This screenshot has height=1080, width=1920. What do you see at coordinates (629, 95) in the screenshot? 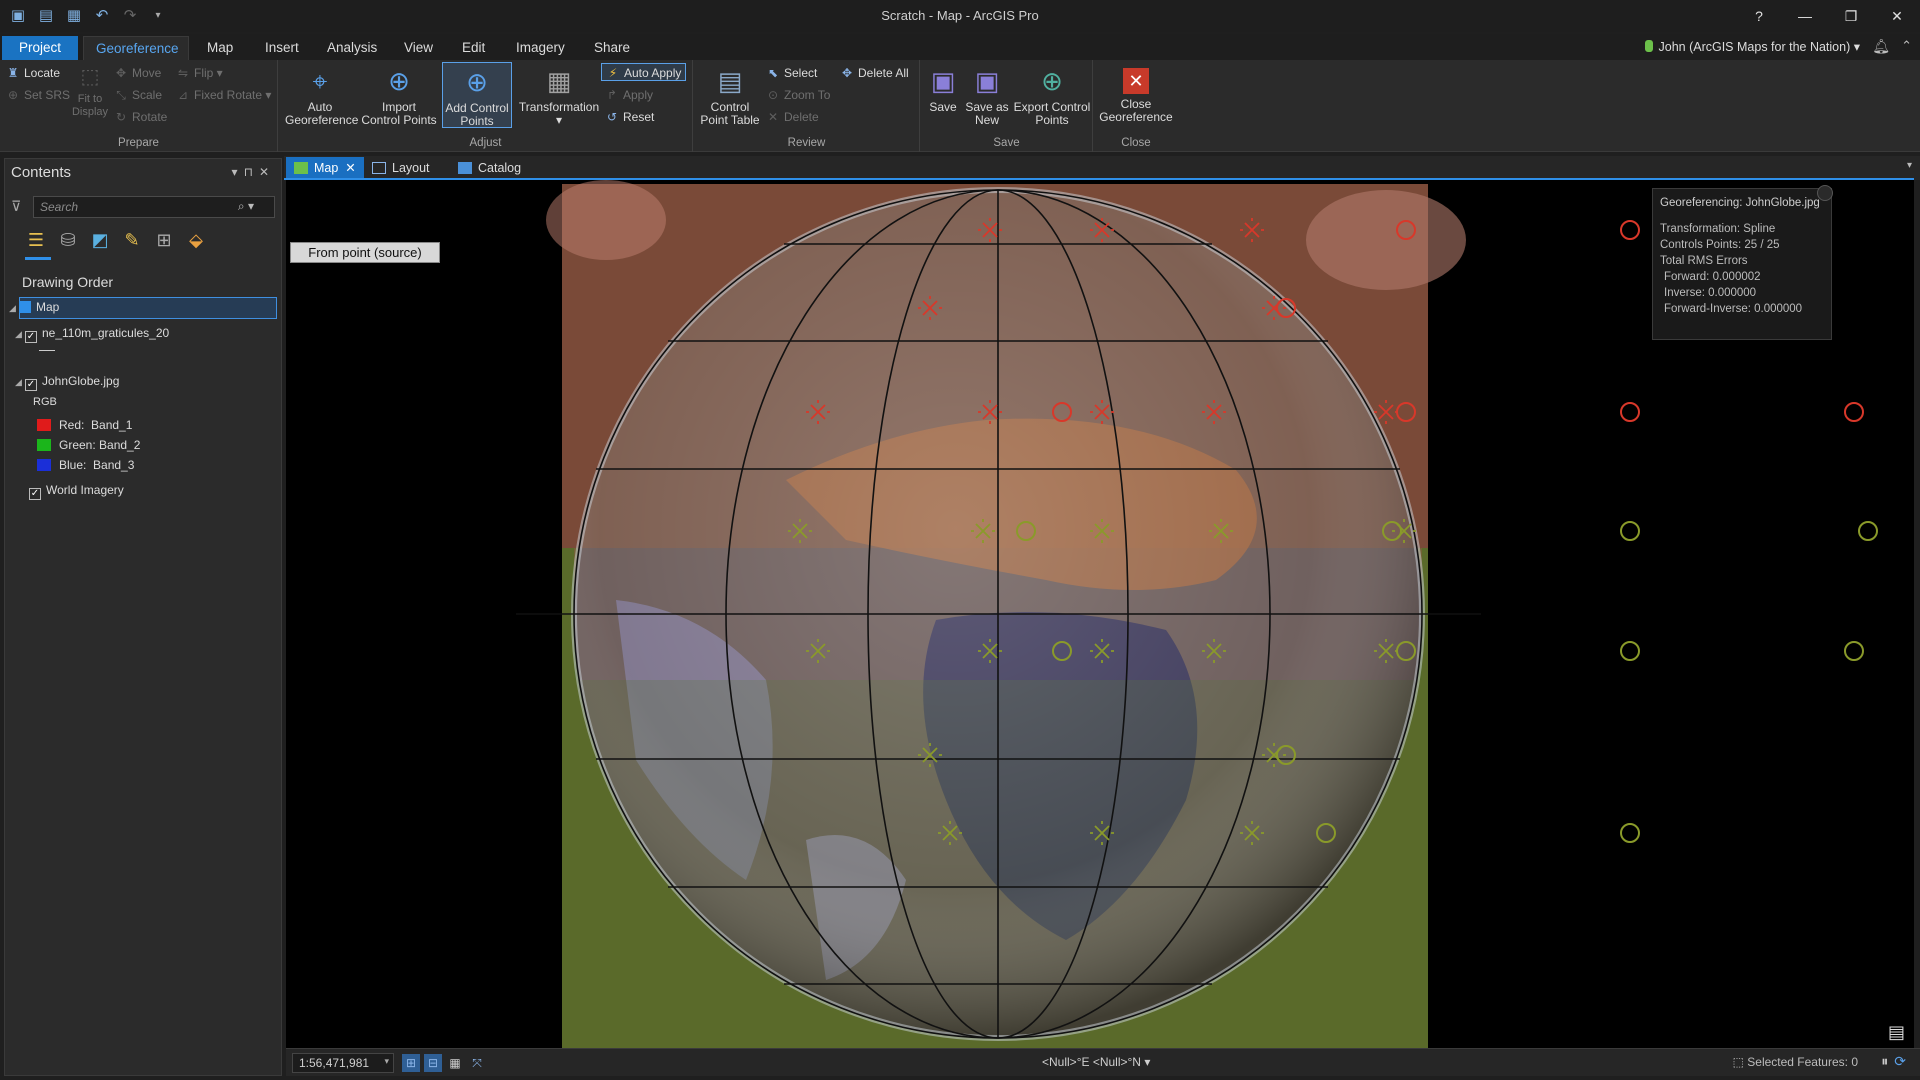
I see `apply-button: ↱ Apply` at bounding box center [629, 95].